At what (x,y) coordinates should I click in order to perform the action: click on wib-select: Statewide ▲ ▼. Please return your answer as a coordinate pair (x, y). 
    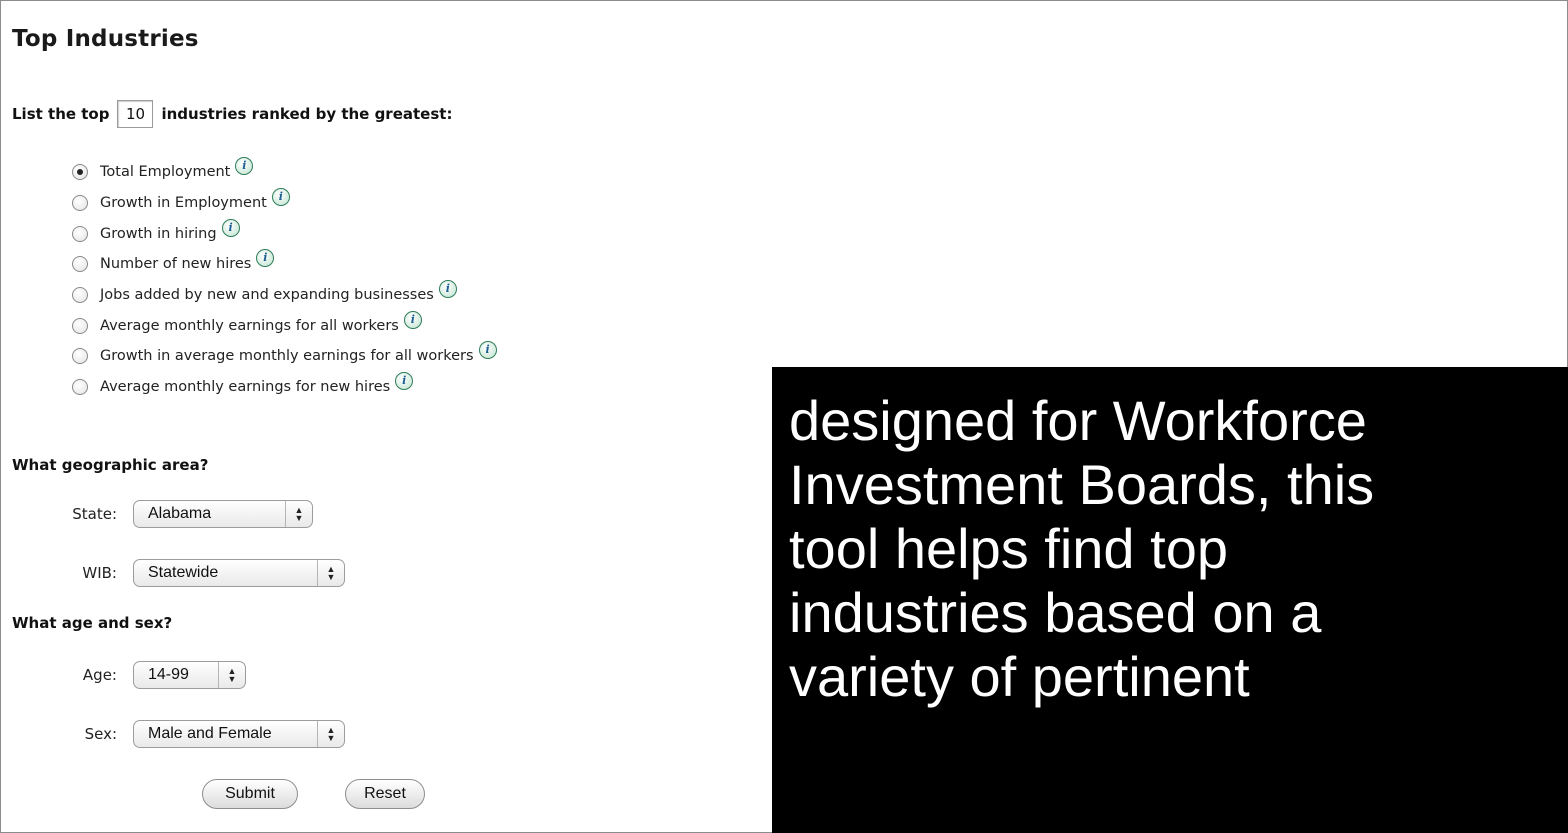
    Looking at the image, I should click on (239, 573).